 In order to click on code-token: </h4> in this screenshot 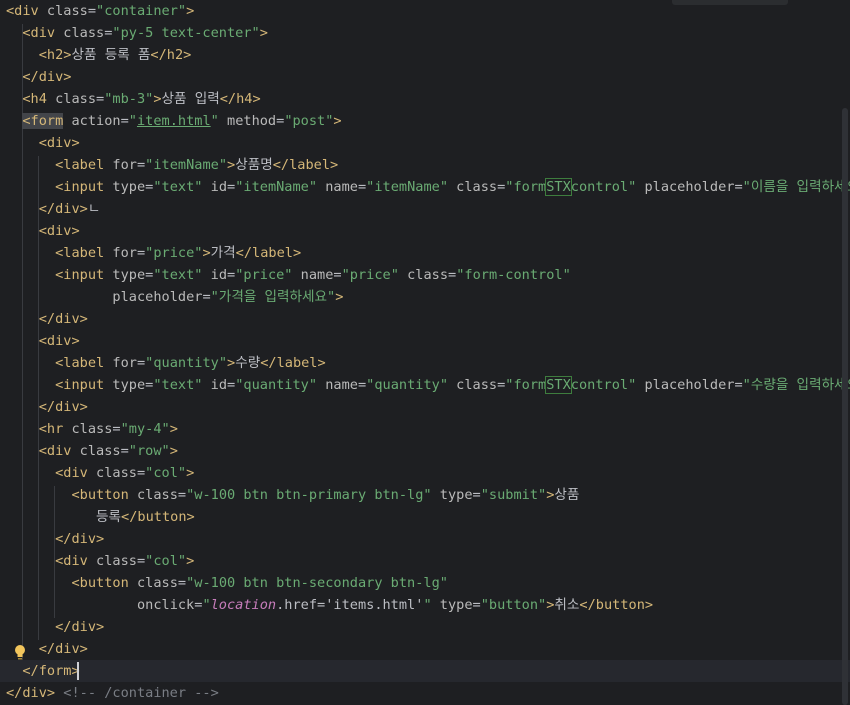, I will do `click(240, 99)`.